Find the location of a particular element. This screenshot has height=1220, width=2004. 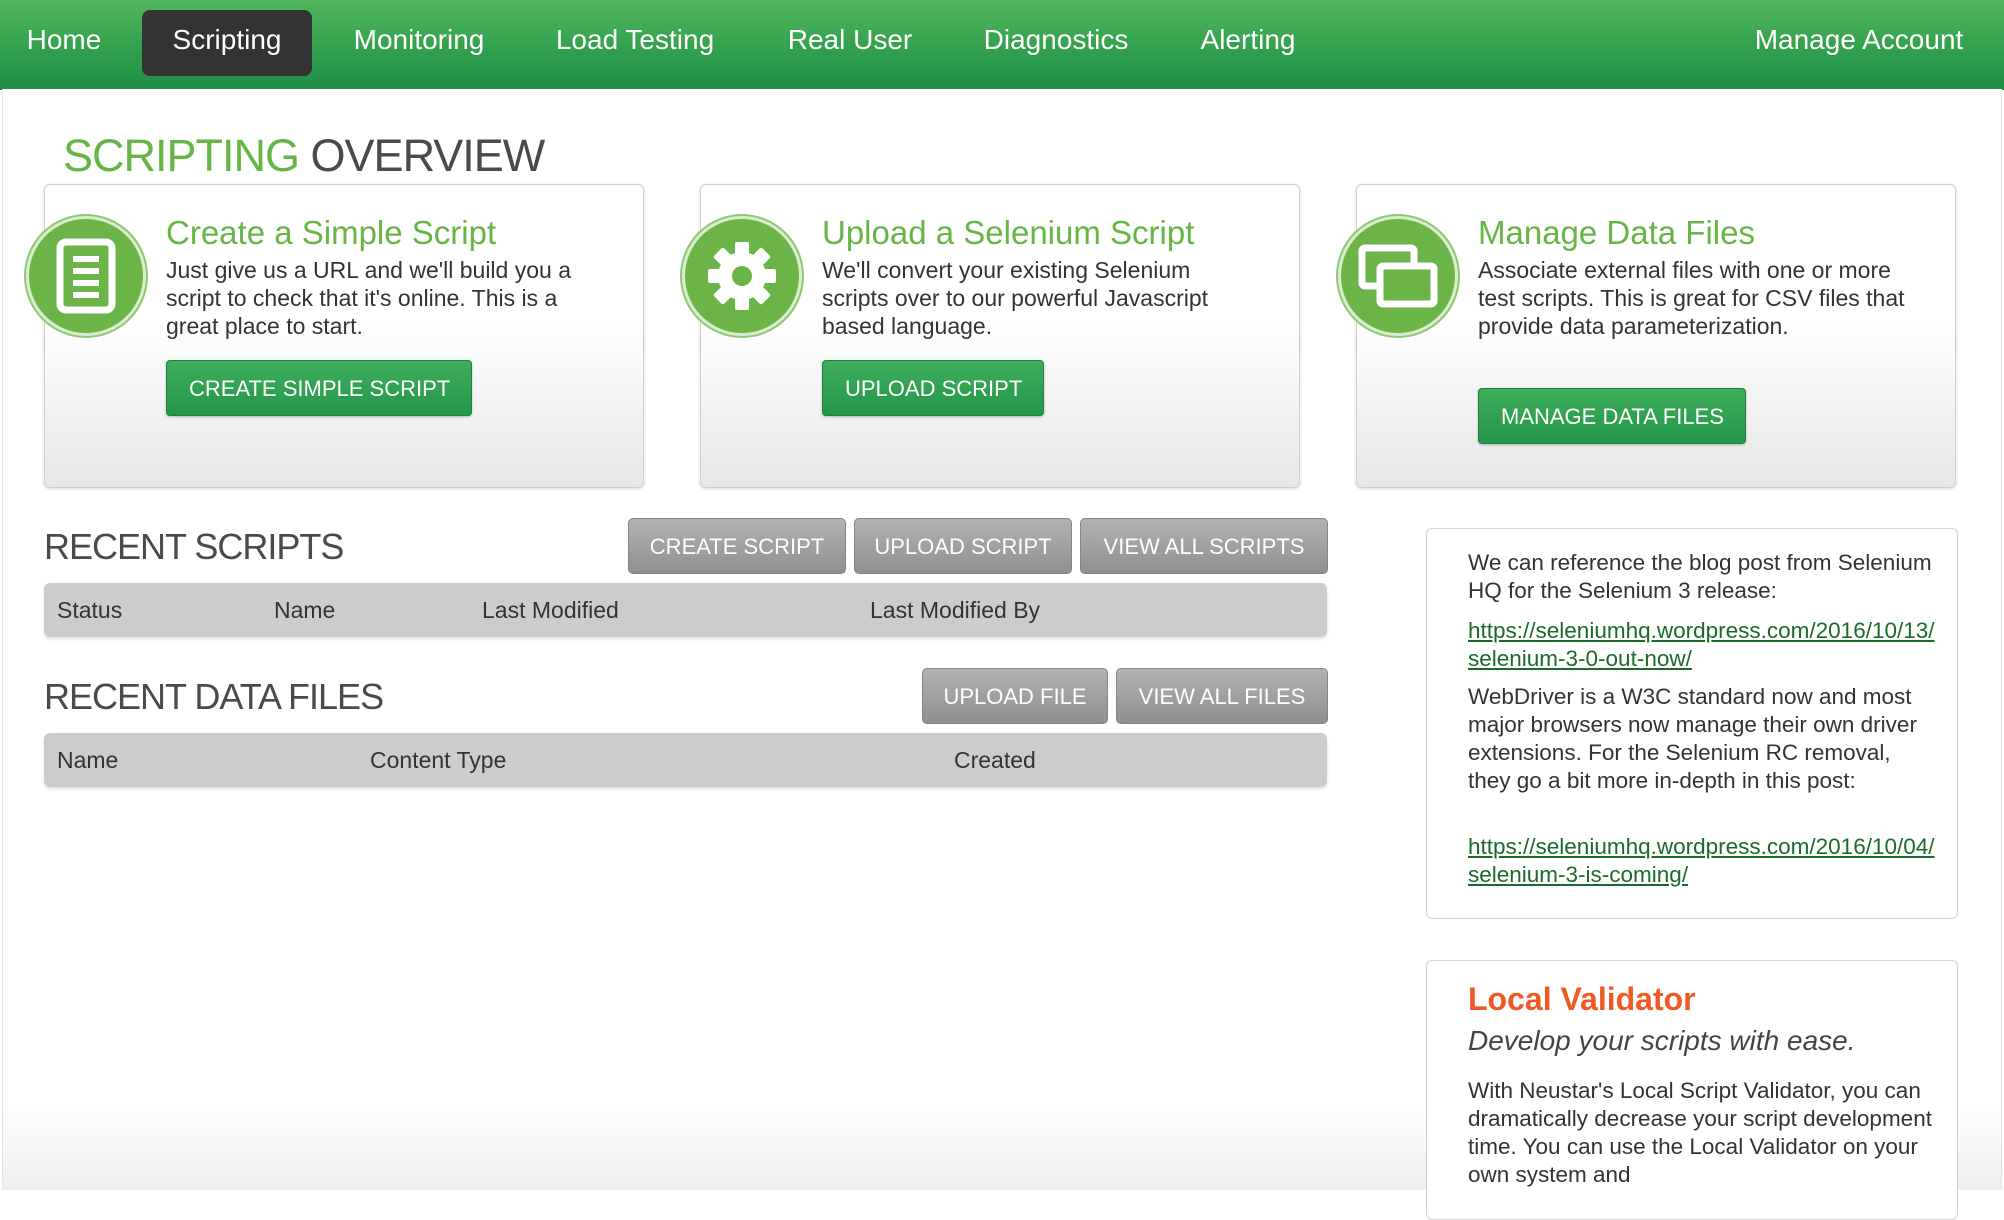

upload-script-button-small: UPLOAD SCRIPT is located at coordinates (963, 546).